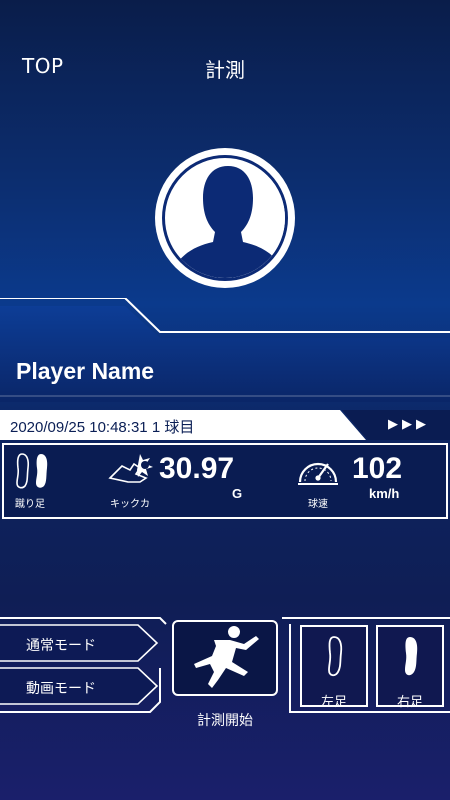 The image size is (450, 800). I want to click on start-measure-button, so click(225, 658).